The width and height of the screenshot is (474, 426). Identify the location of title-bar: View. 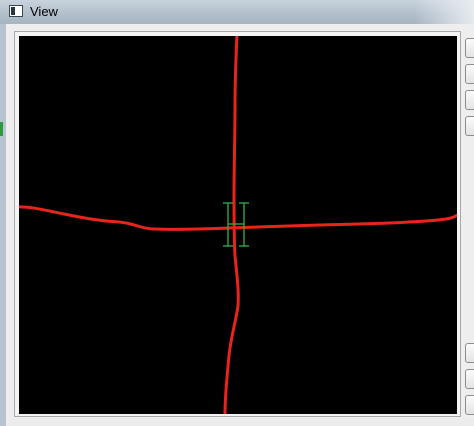
(237, 12).